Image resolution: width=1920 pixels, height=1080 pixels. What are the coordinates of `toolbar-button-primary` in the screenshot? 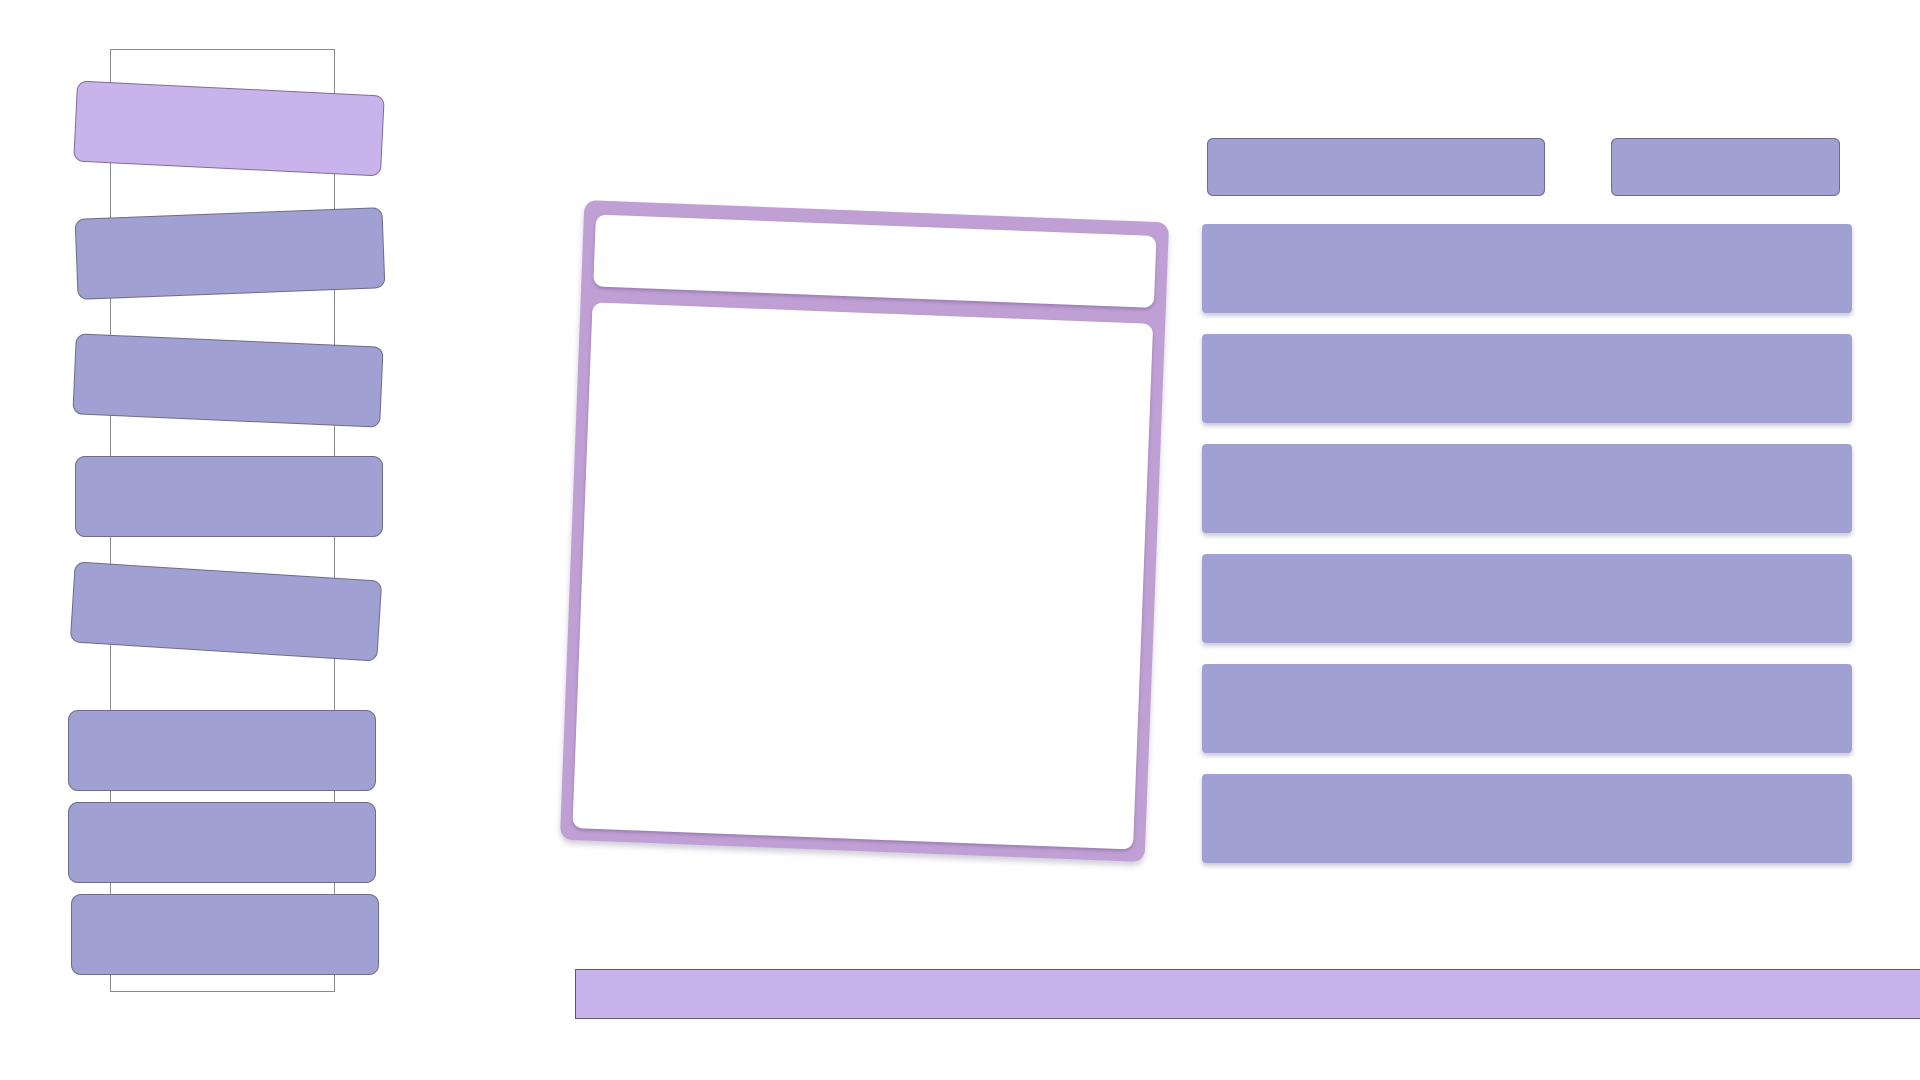 It's located at (1376, 167).